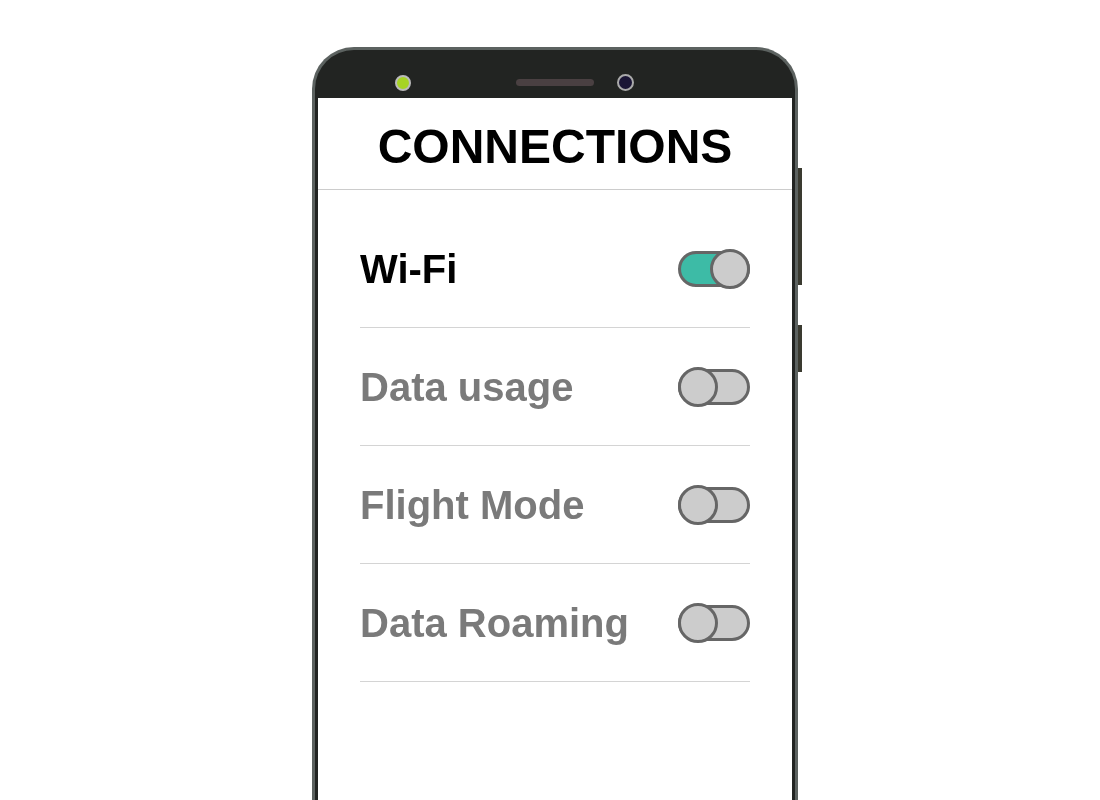  Describe the element at coordinates (555, 82) in the screenshot. I see `earpiece-speaker-icon` at that location.